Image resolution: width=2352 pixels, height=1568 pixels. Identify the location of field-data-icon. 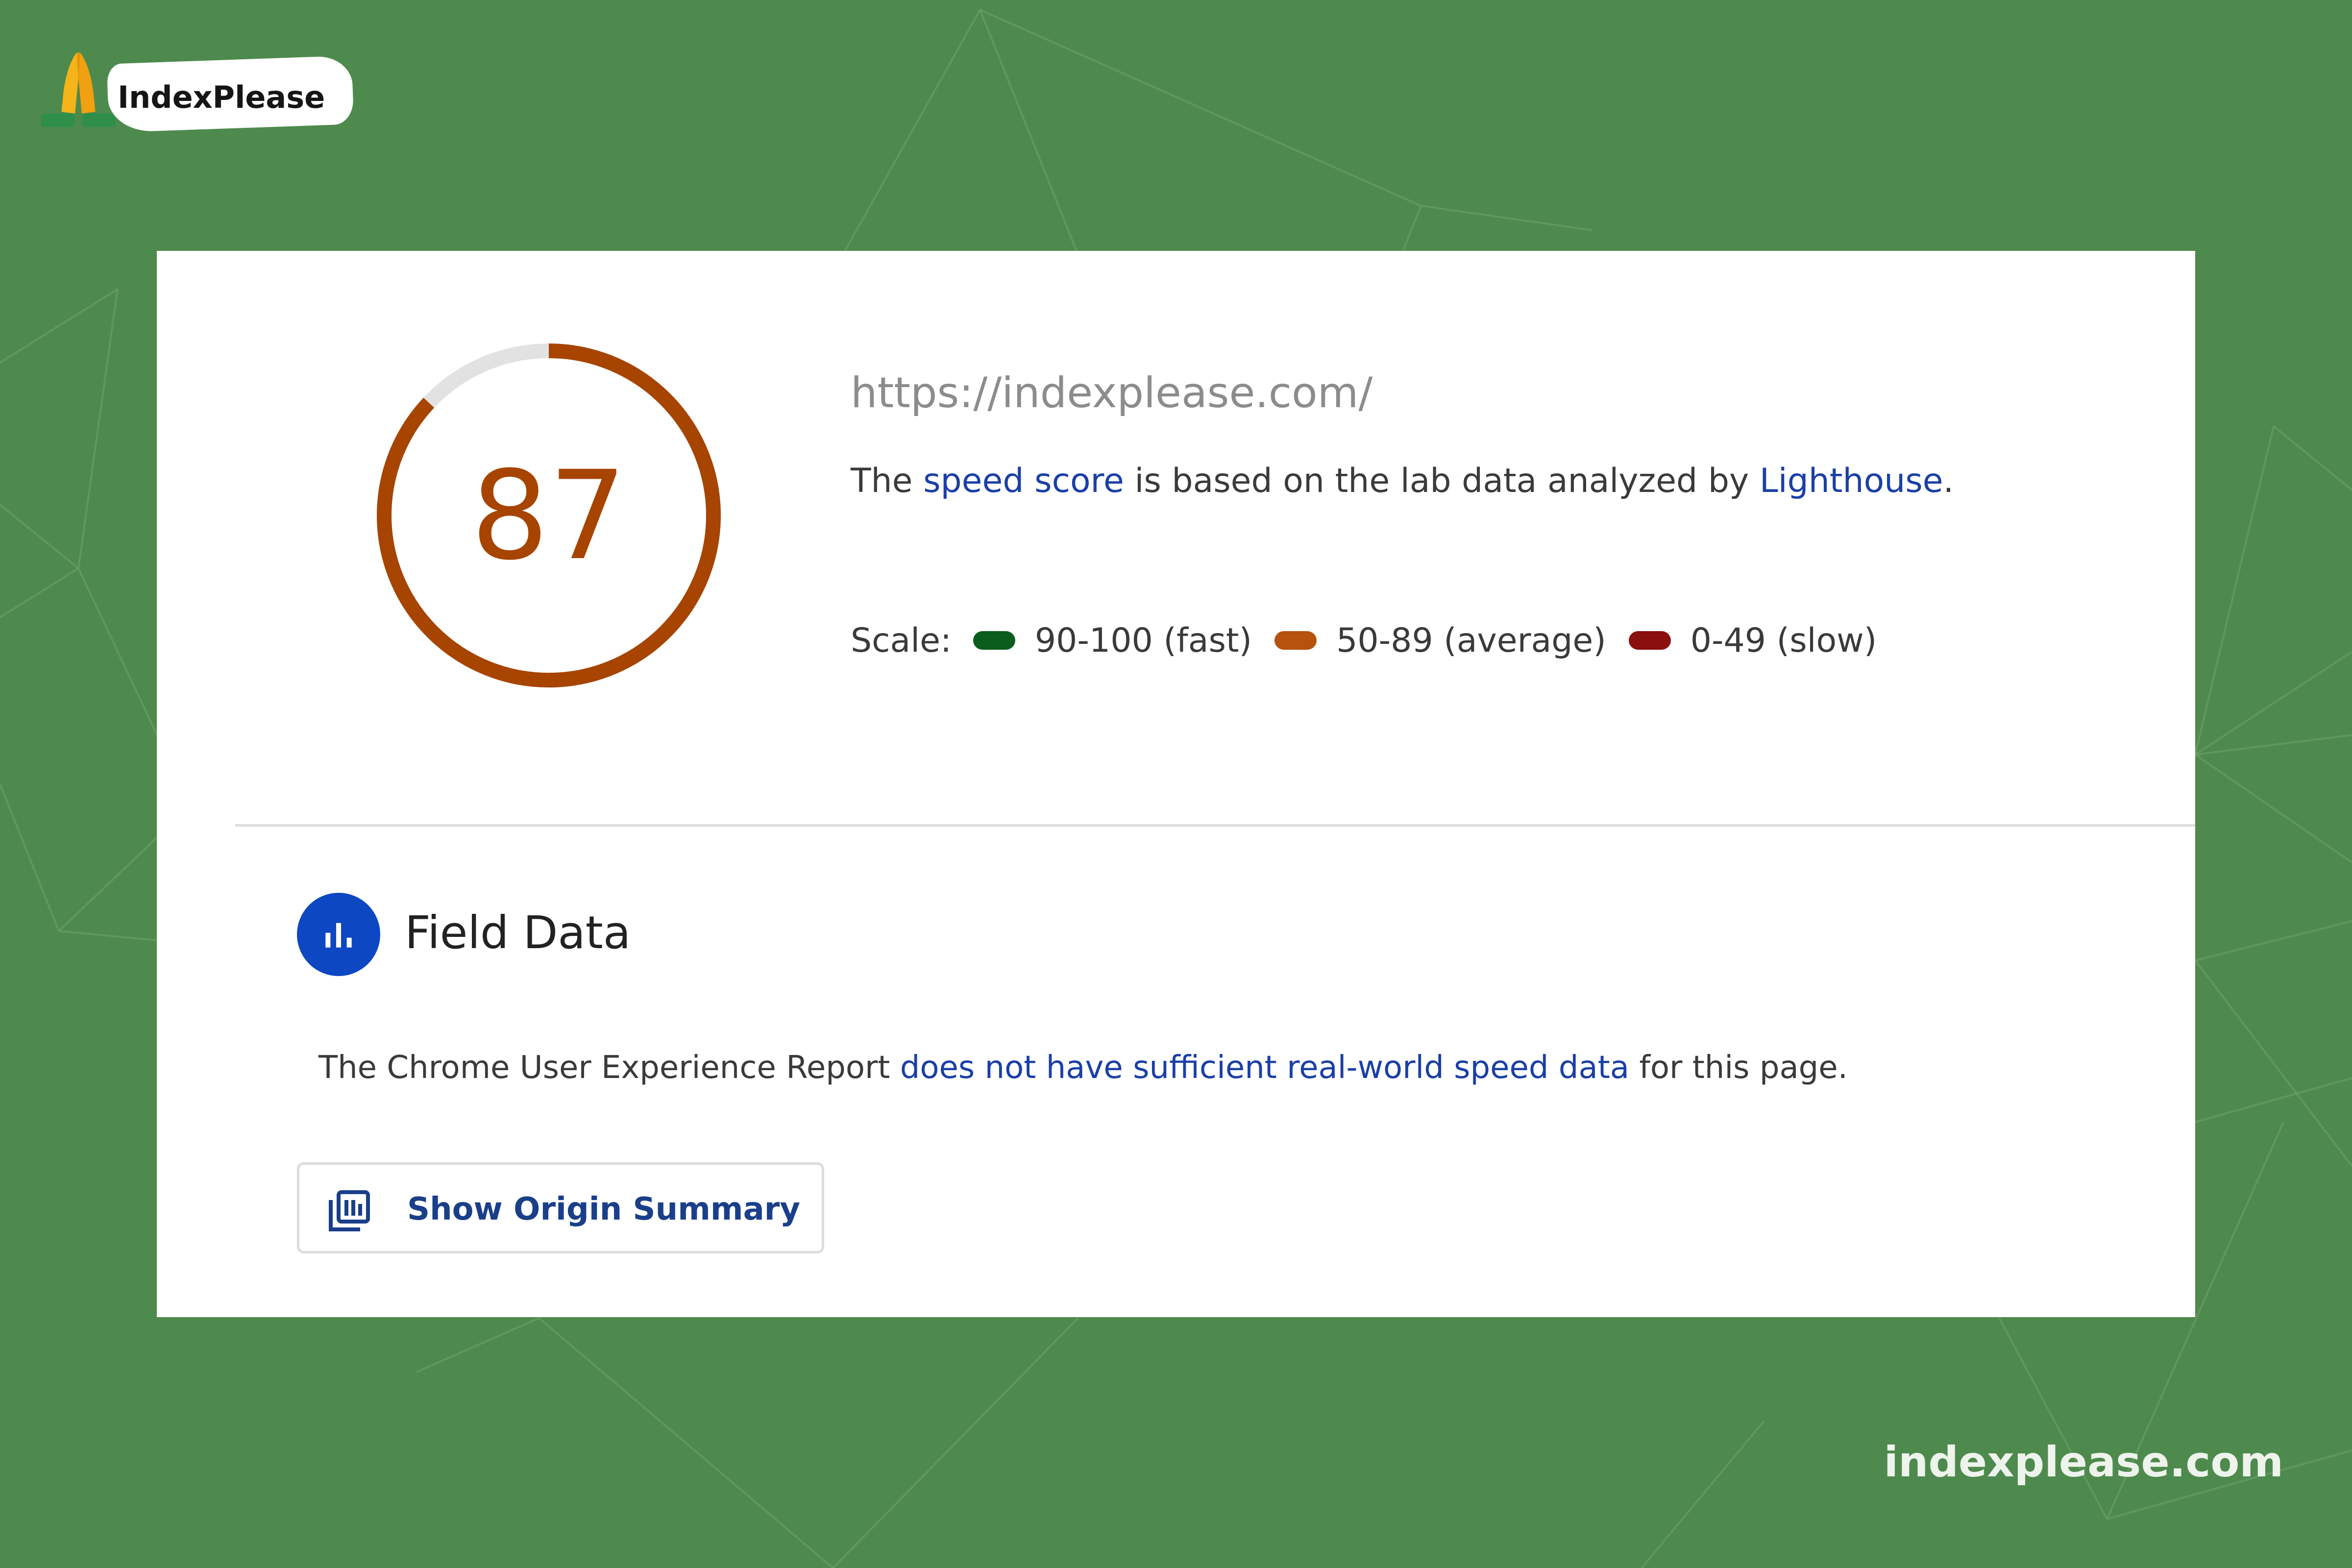
(338, 934).